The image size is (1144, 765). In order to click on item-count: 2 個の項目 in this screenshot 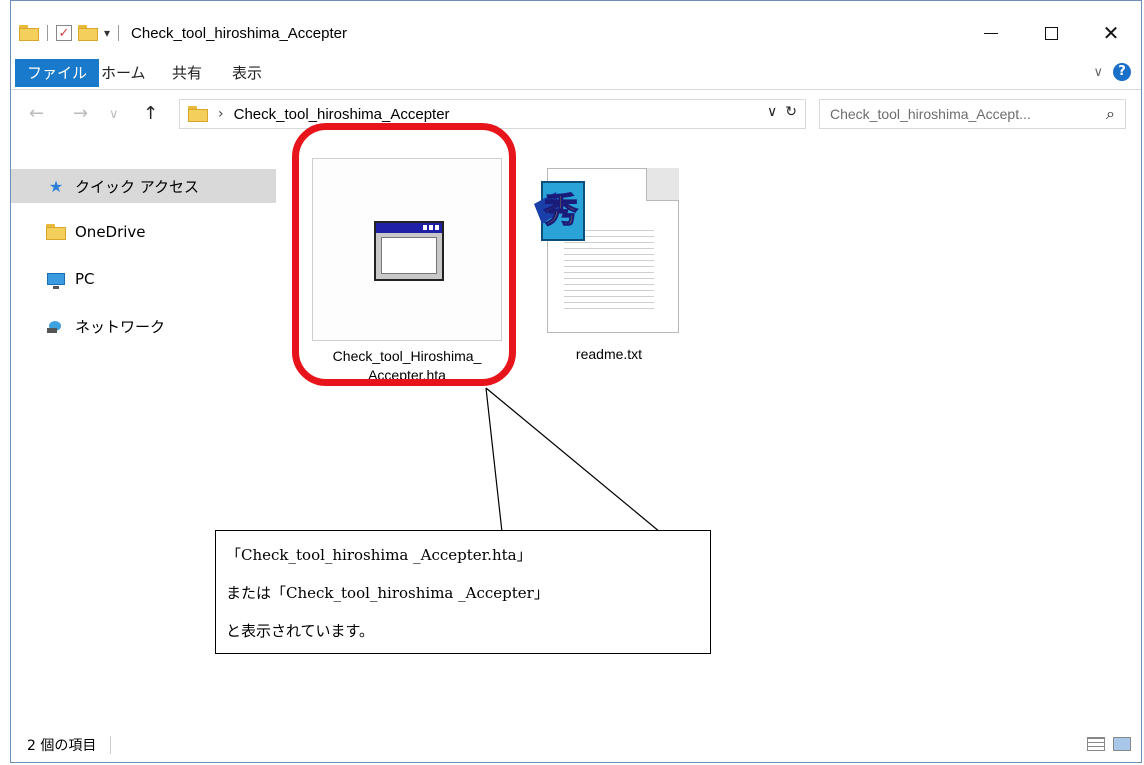, I will do `click(62, 745)`.